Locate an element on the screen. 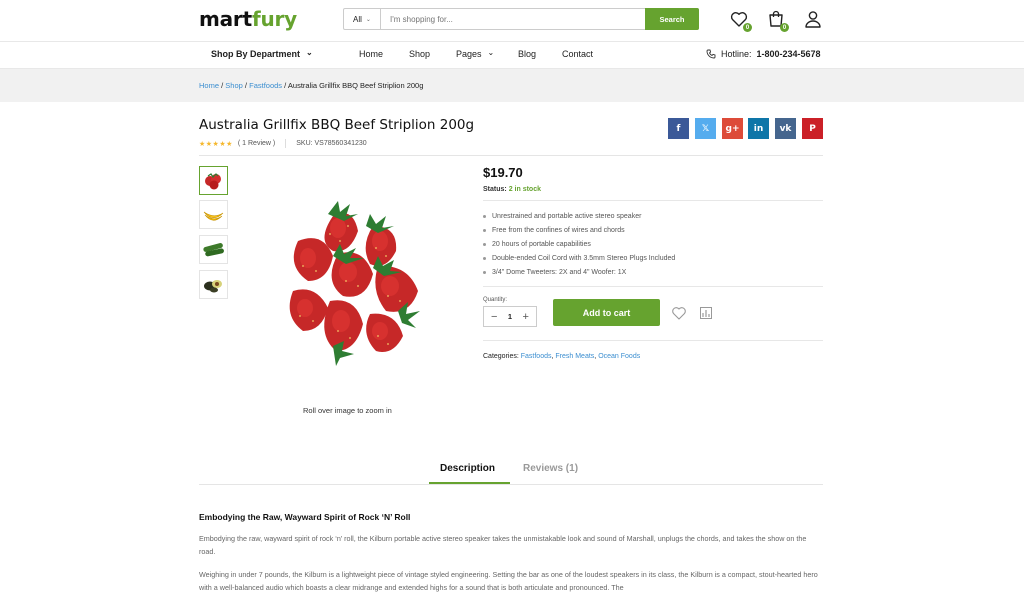 Image resolution: width=1024 pixels, height=592 pixels. hotline: Hotline: 1-800-234-5678 is located at coordinates (763, 54).